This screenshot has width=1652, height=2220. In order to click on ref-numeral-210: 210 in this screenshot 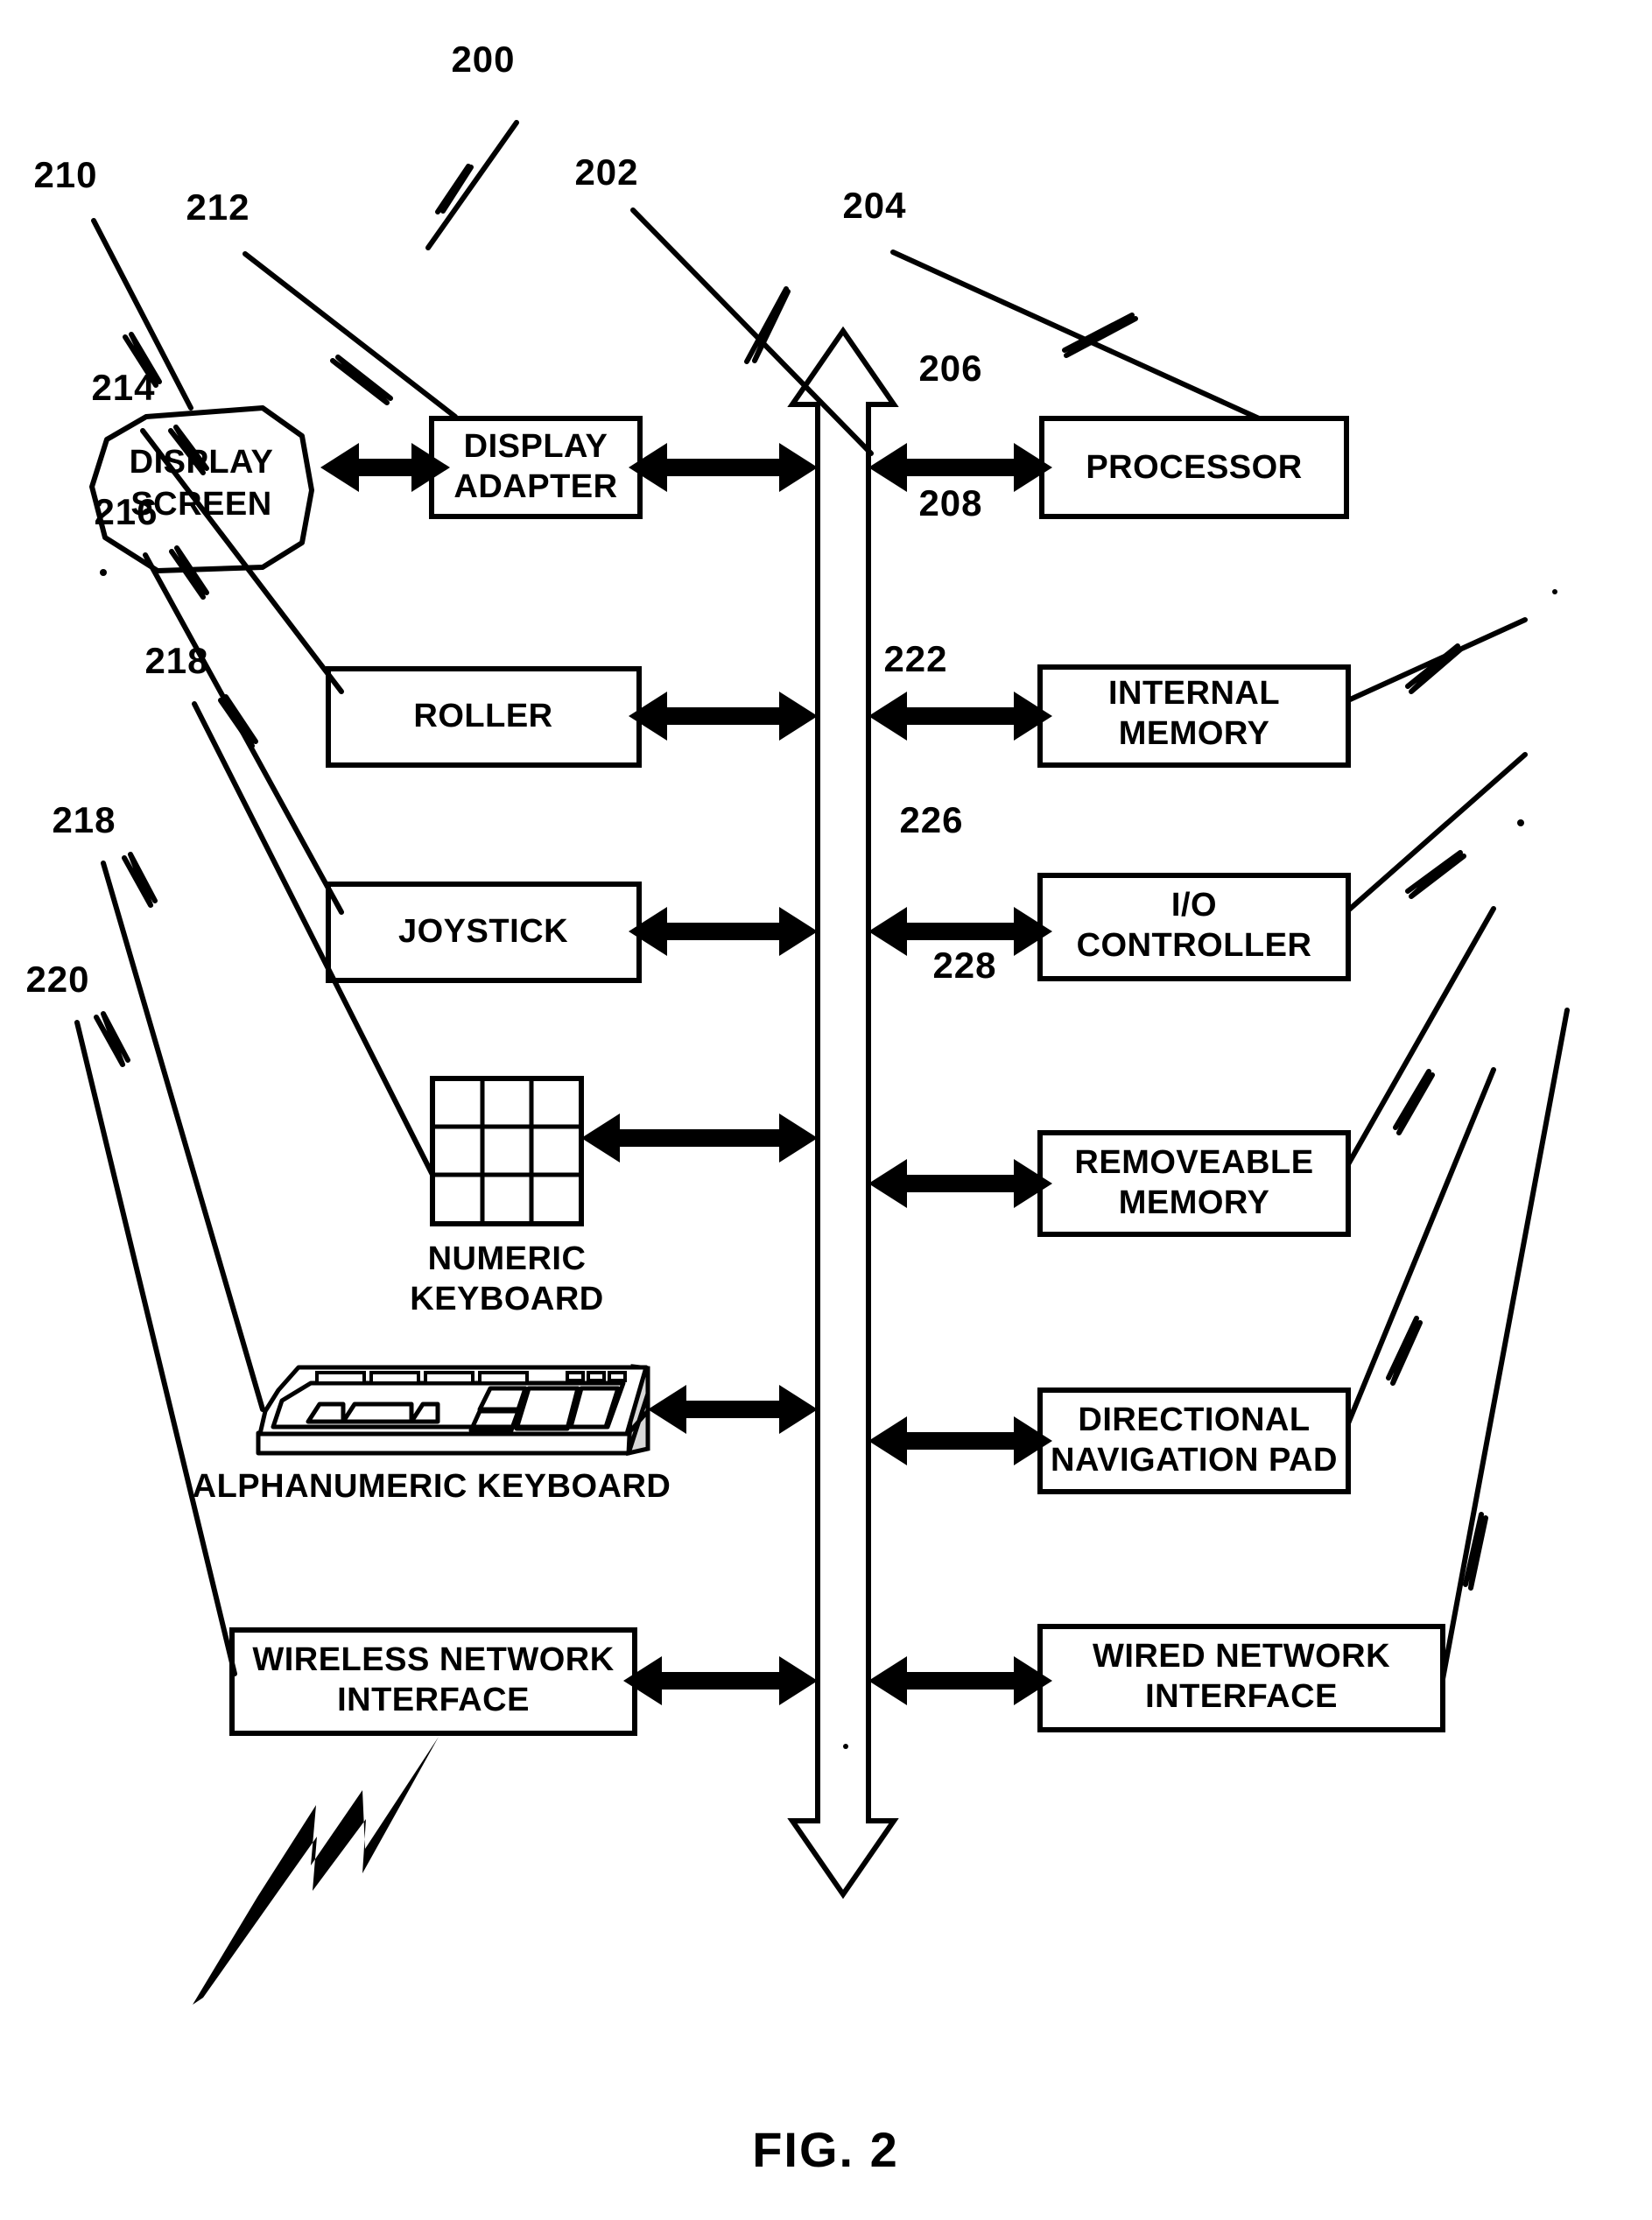, I will do `click(65, 174)`.